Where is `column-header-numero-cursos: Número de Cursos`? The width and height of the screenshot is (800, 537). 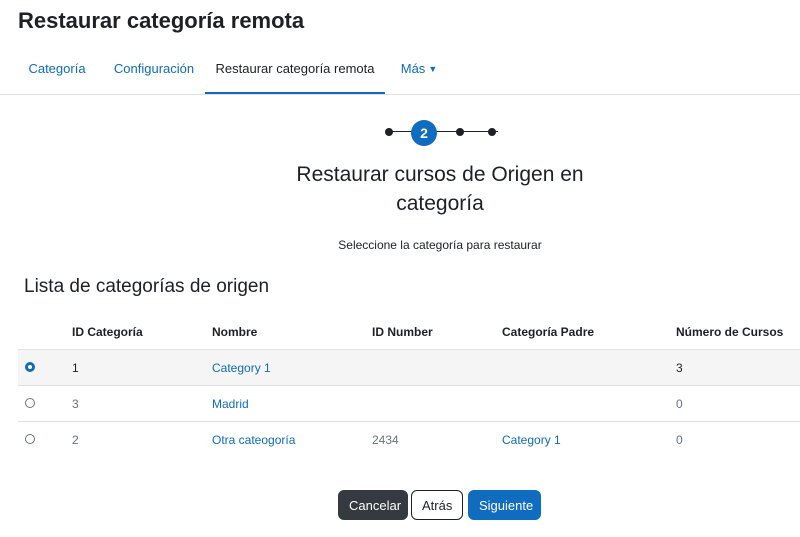
column-header-numero-cursos: Número de Cursos is located at coordinates (730, 332).